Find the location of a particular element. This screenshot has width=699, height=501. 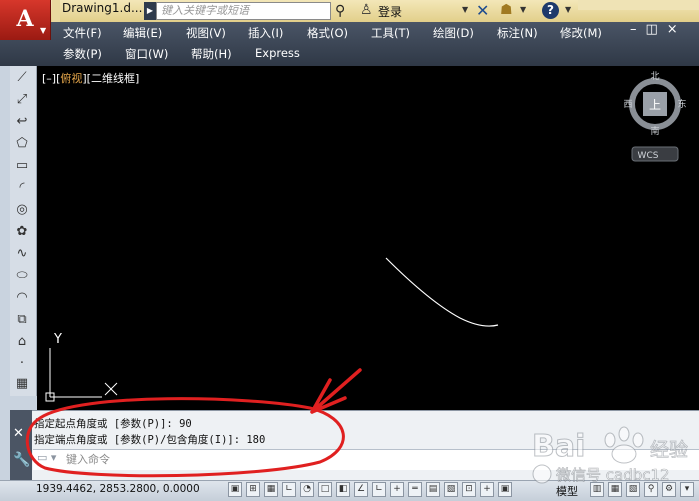

transparency-toggle: ▤ is located at coordinates (433, 489).